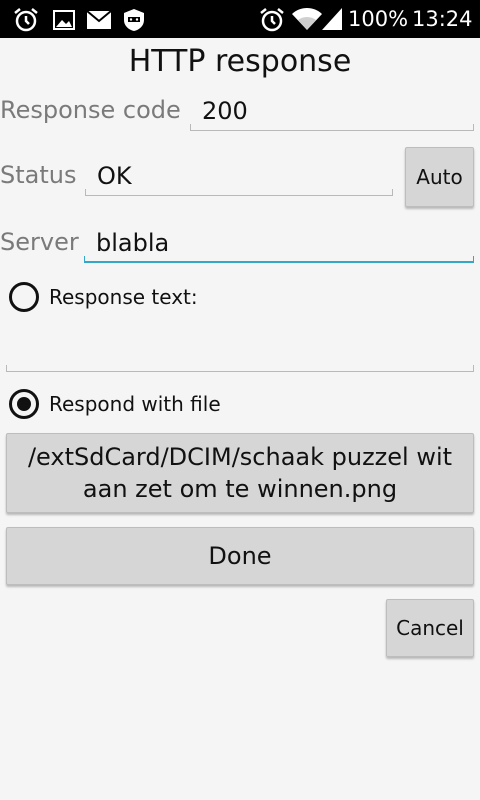 Image resolution: width=480 pixels, height=800 pixels. Describe the element at coordinates (39, 242) in the screenshot. I see `server-label: Server` at that location.